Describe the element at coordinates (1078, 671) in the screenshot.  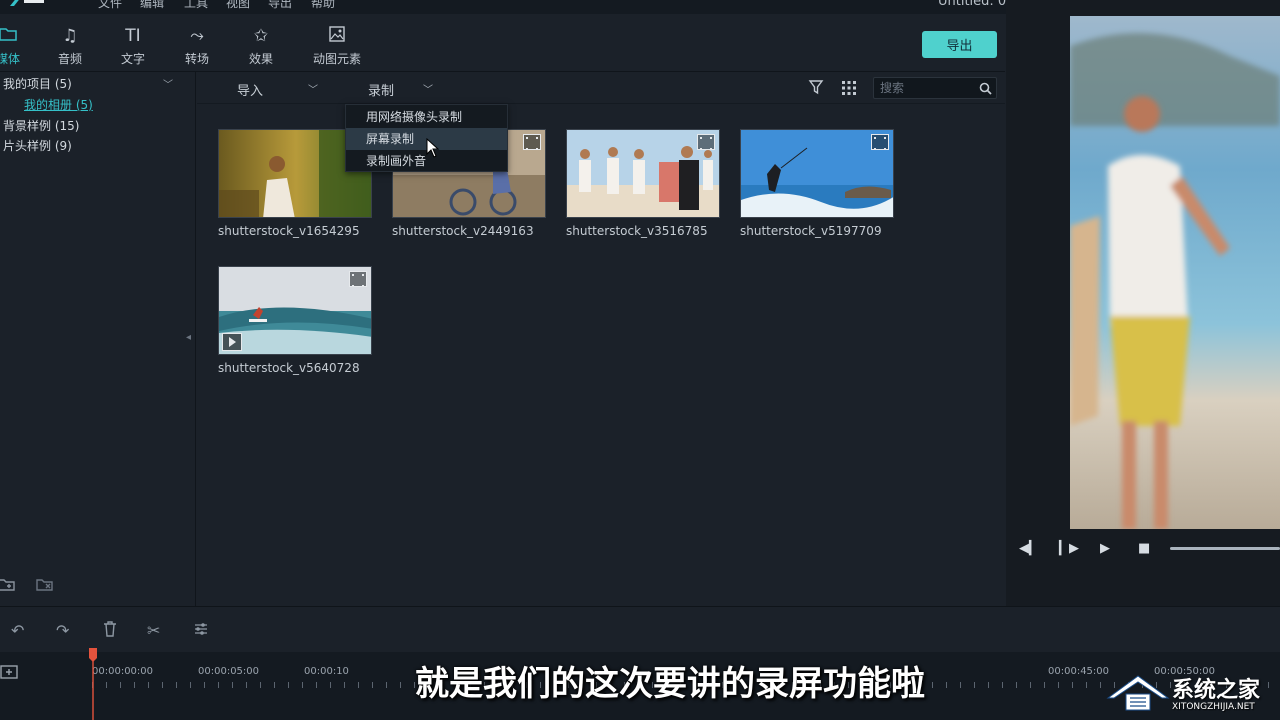
I see `timecode-label: 00:00:45:00` at that location.